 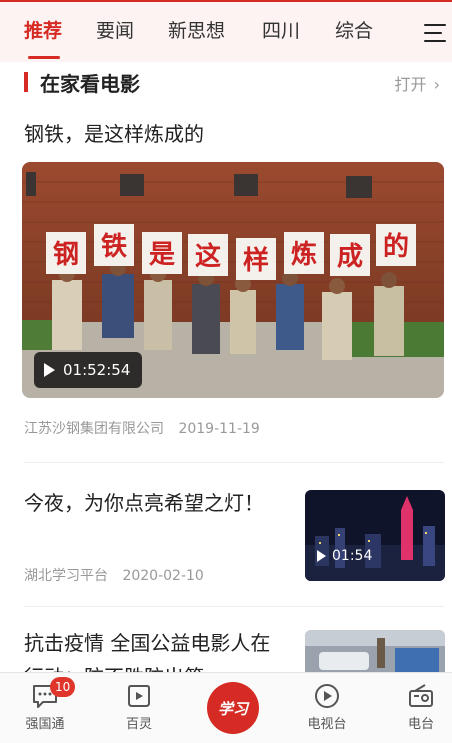 I want to click on play-circle-icon, so click(x=327, y=696).